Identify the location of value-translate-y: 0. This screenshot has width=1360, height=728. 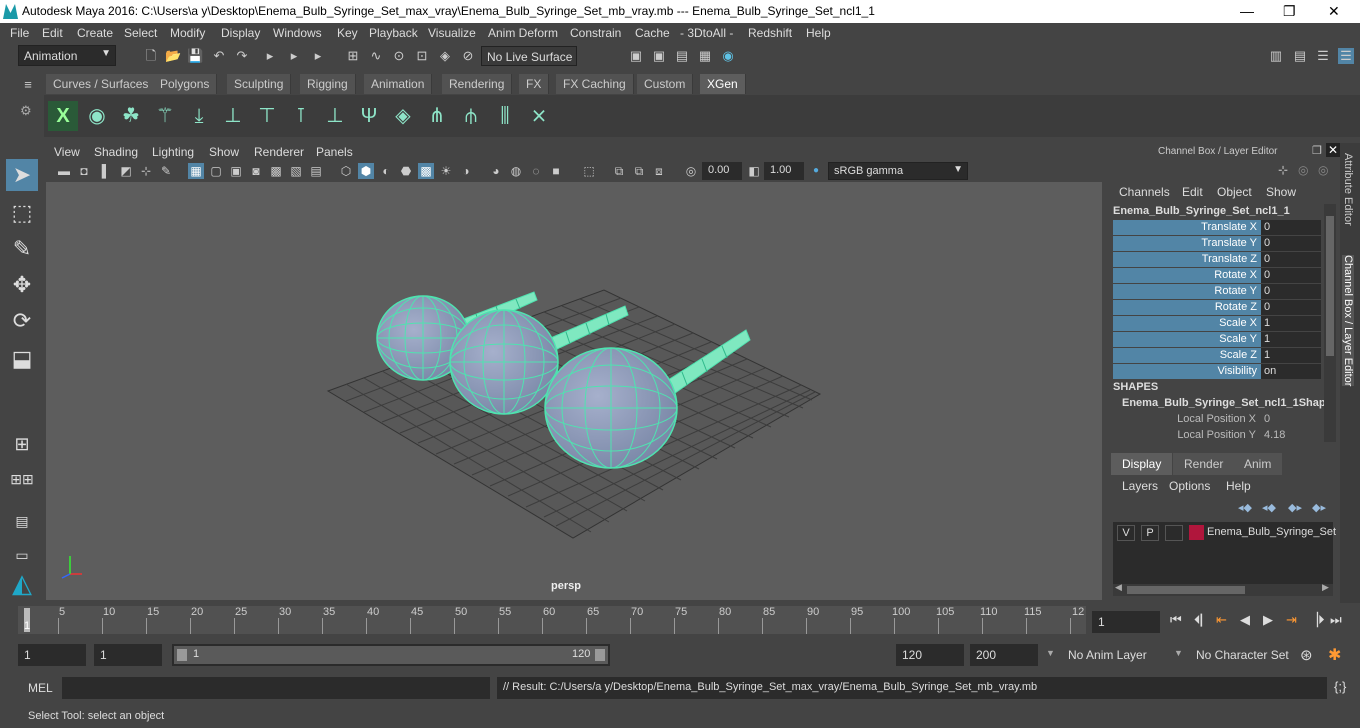
(1291, 243).